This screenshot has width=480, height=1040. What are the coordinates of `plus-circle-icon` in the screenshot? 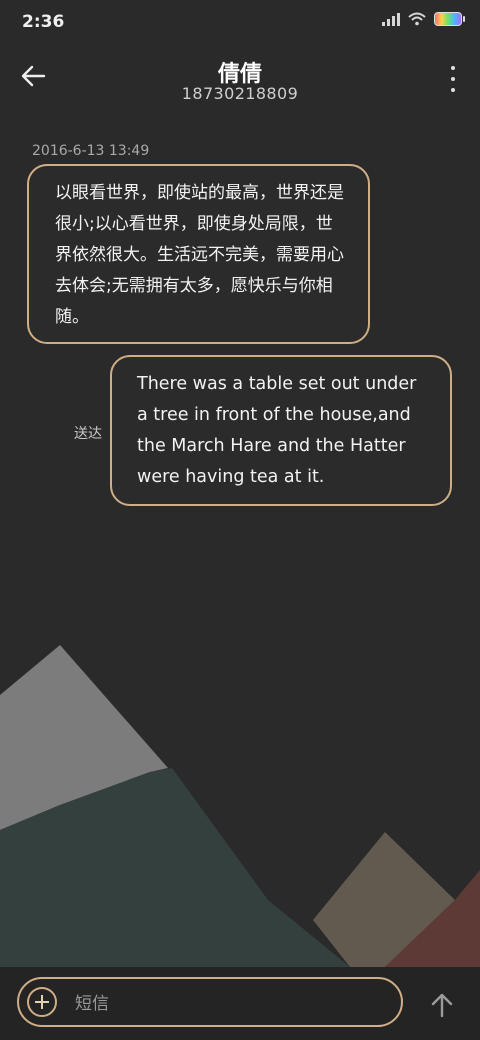 It's located at (42, 1002).